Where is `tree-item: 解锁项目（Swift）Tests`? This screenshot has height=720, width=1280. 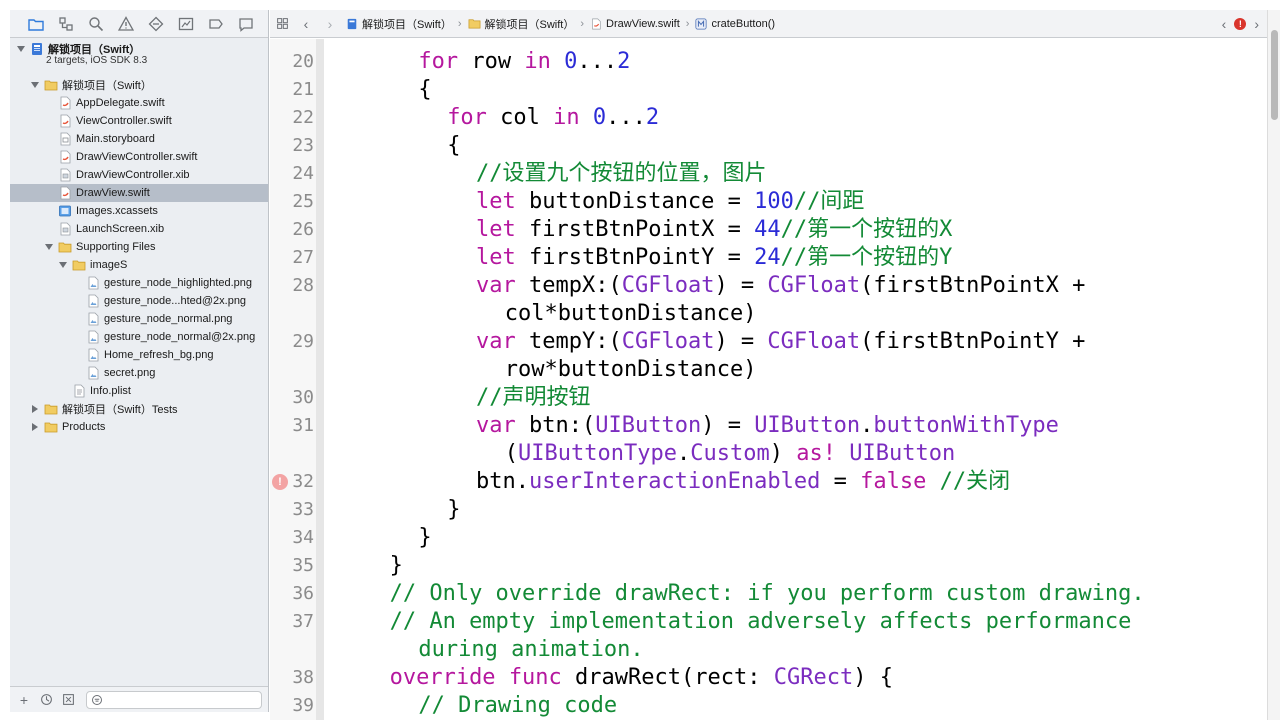
tree-item: 解锁项目（Swift）Tests is located at coordinates (139, 409).